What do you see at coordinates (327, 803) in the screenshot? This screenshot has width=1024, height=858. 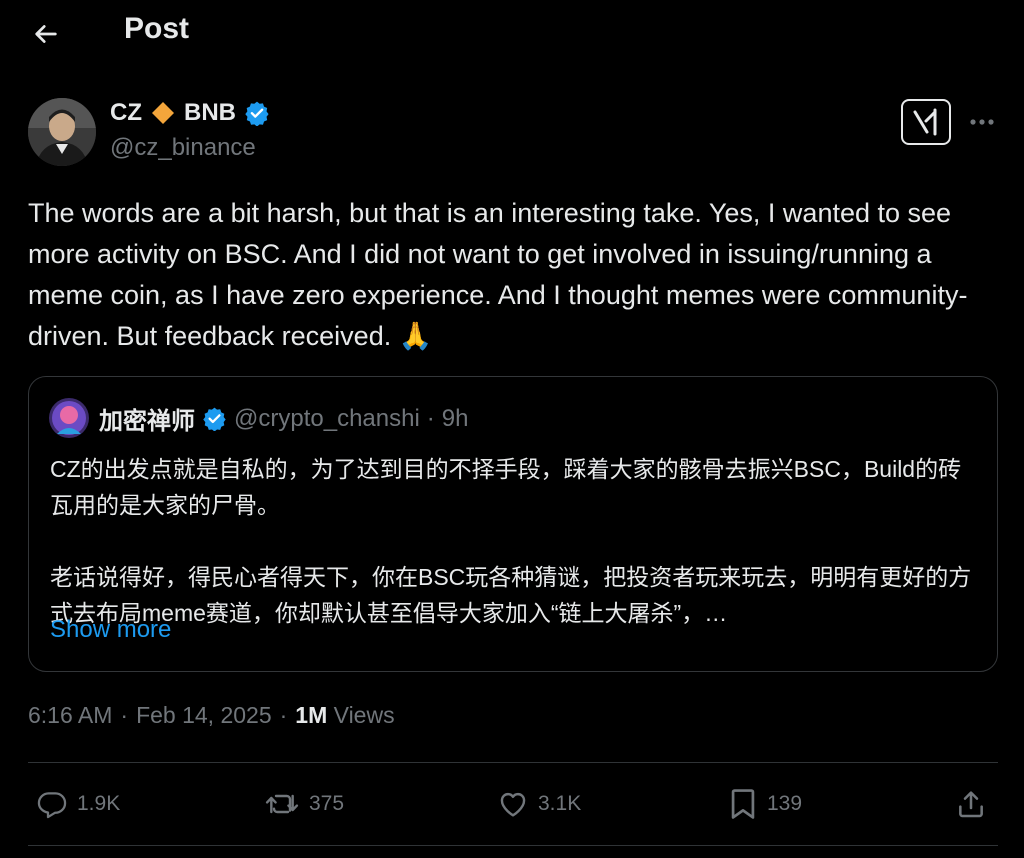 I see `repost-count: 375` at bounding box center [327, 803].